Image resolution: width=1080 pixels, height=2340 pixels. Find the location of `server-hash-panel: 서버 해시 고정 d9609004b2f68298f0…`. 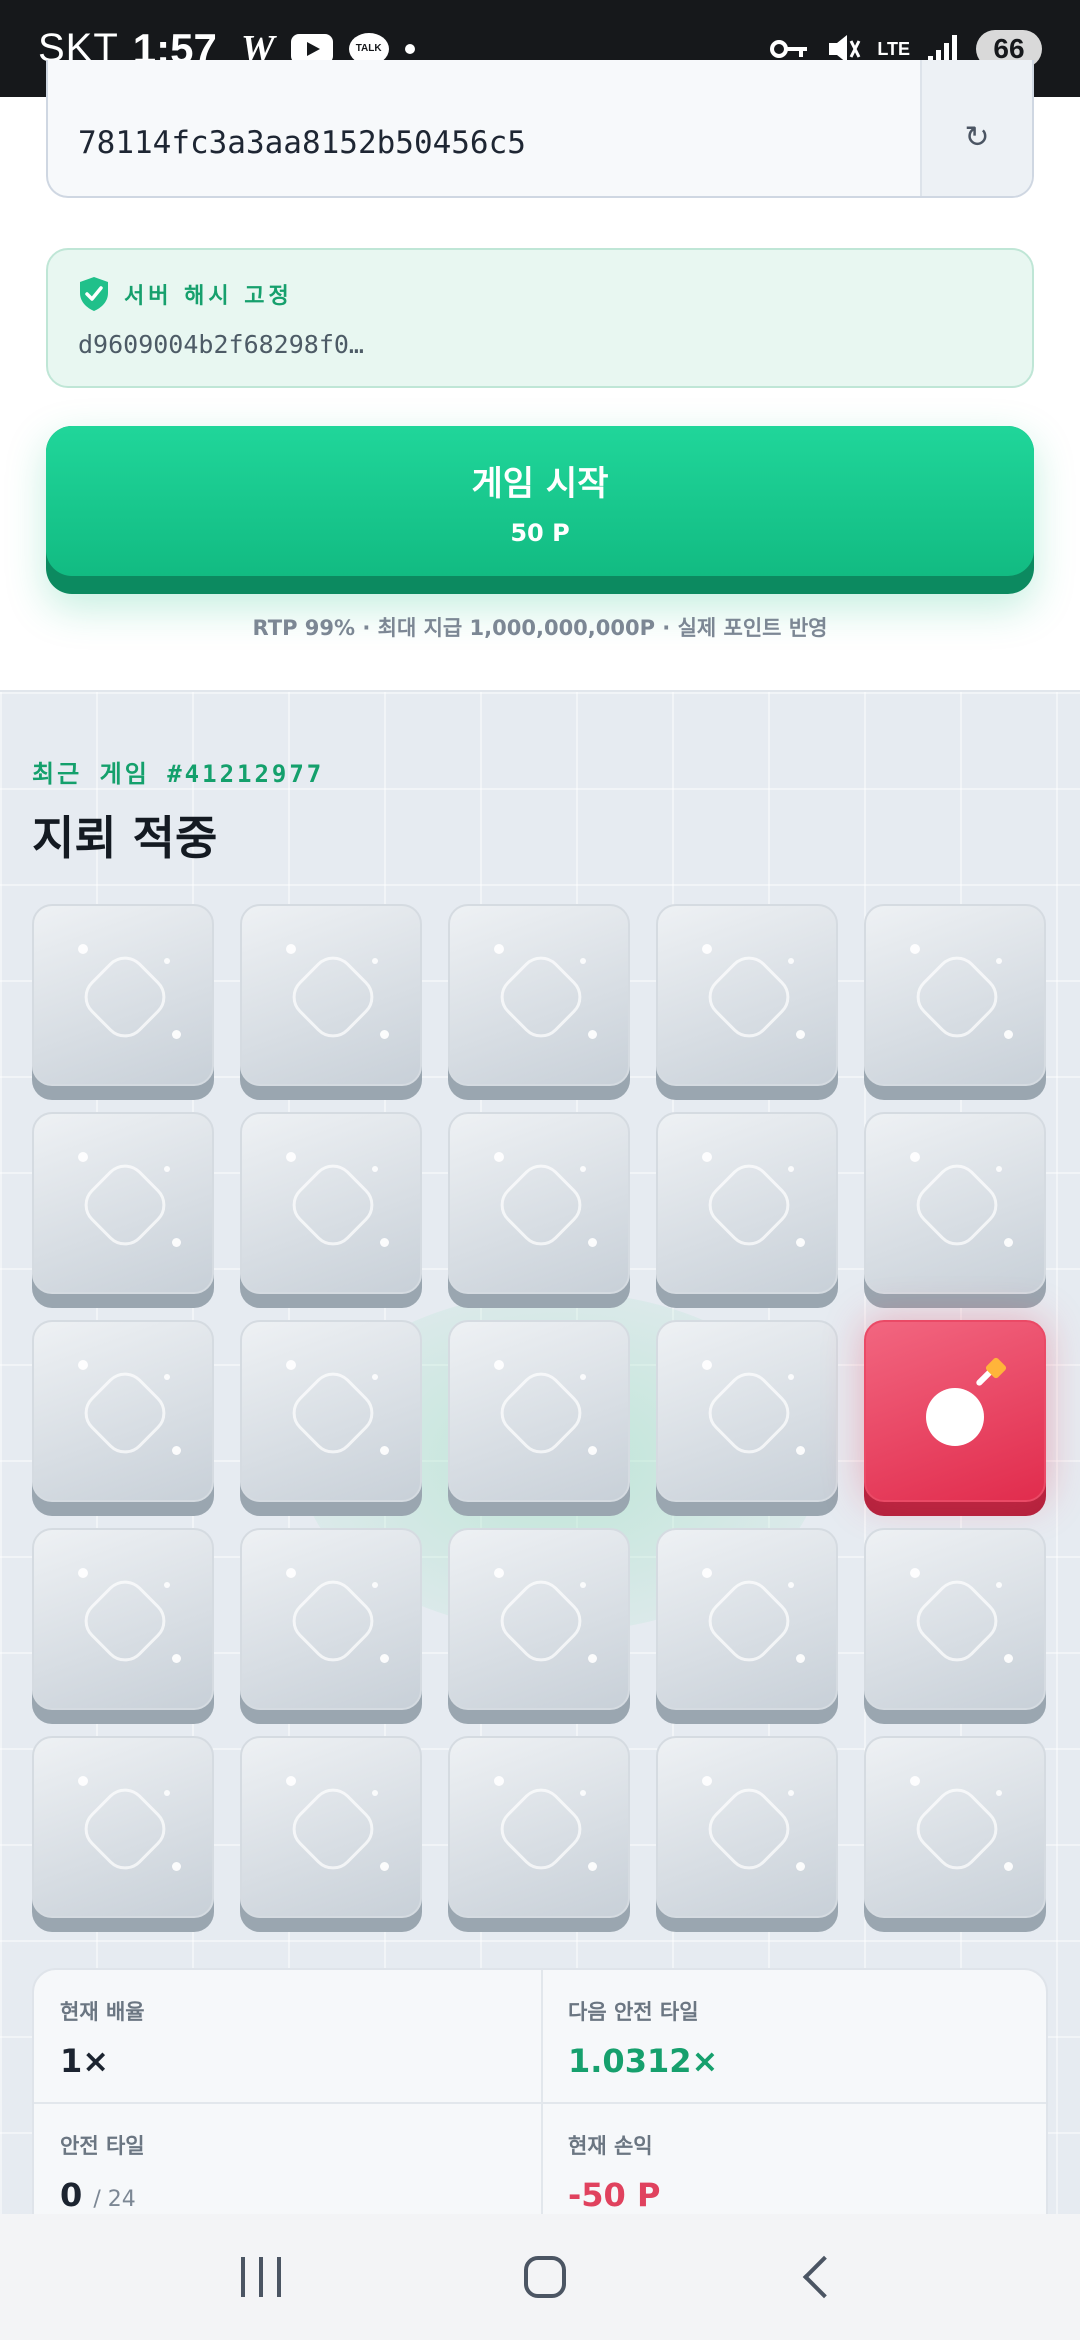

server-hash-panel: 서버 해시 고정 d9609004b2f68298f0… is located at coordinates (540, 318).